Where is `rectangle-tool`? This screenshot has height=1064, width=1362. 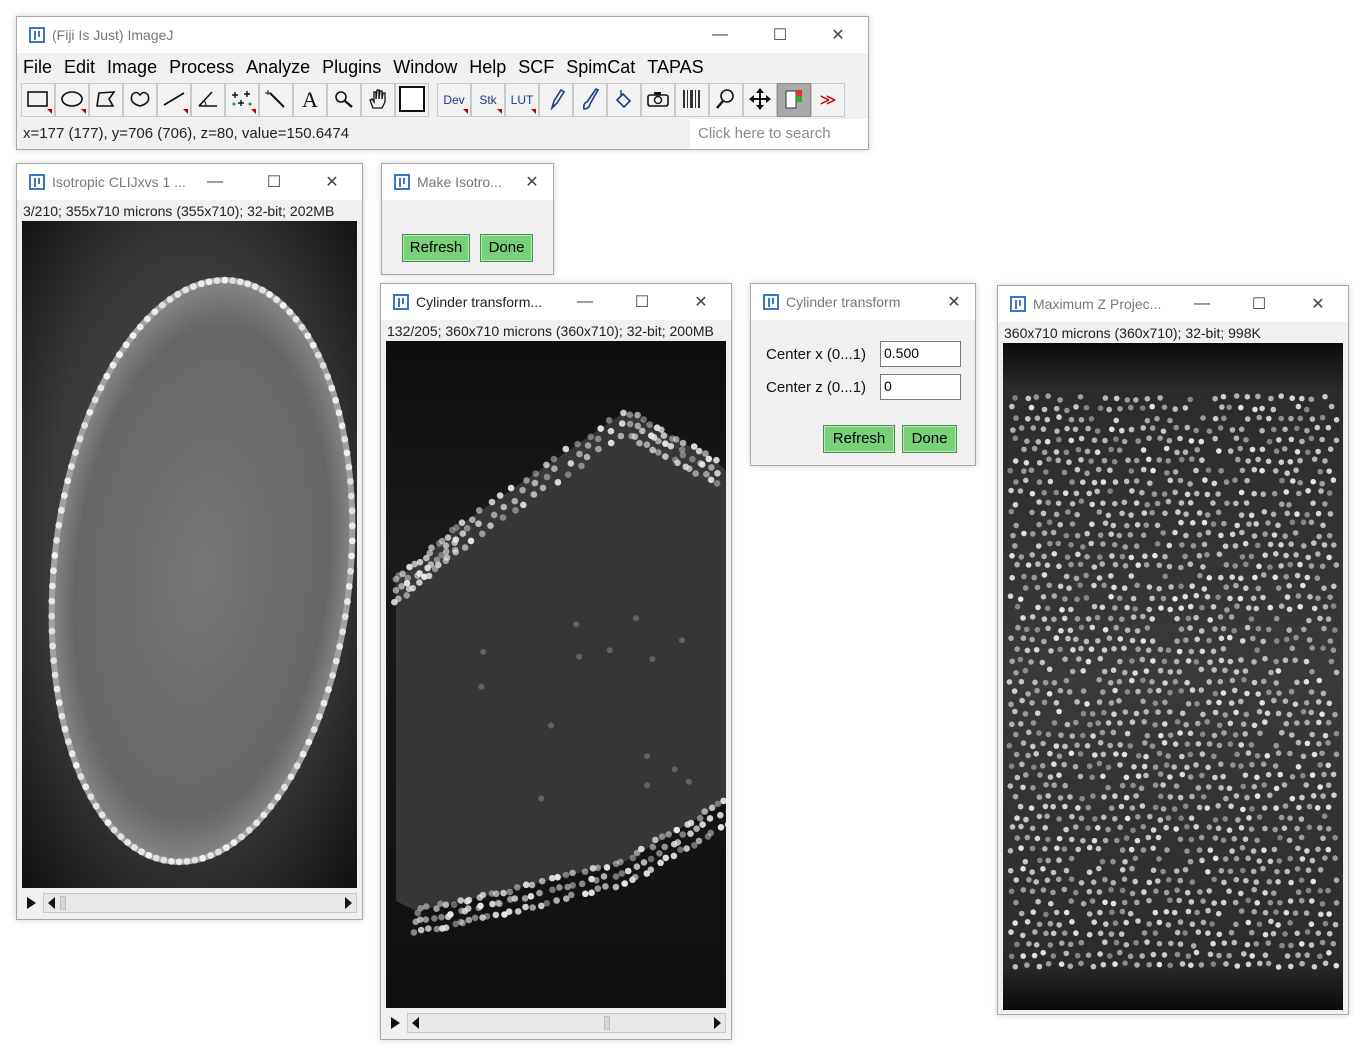 rectangle-tool is located at coordinates (38, 100).